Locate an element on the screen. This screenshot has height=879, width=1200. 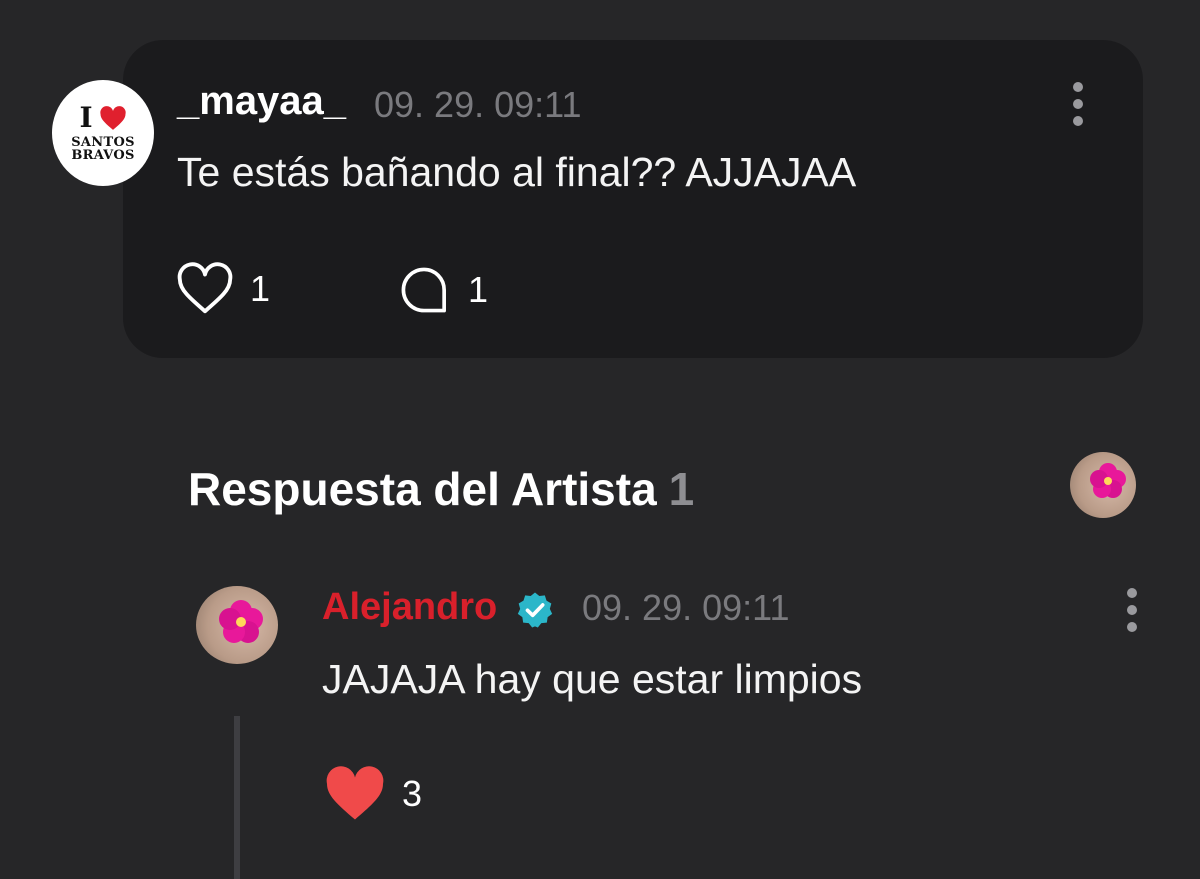
heart-filled-icon is located at coordinates (355, 793).